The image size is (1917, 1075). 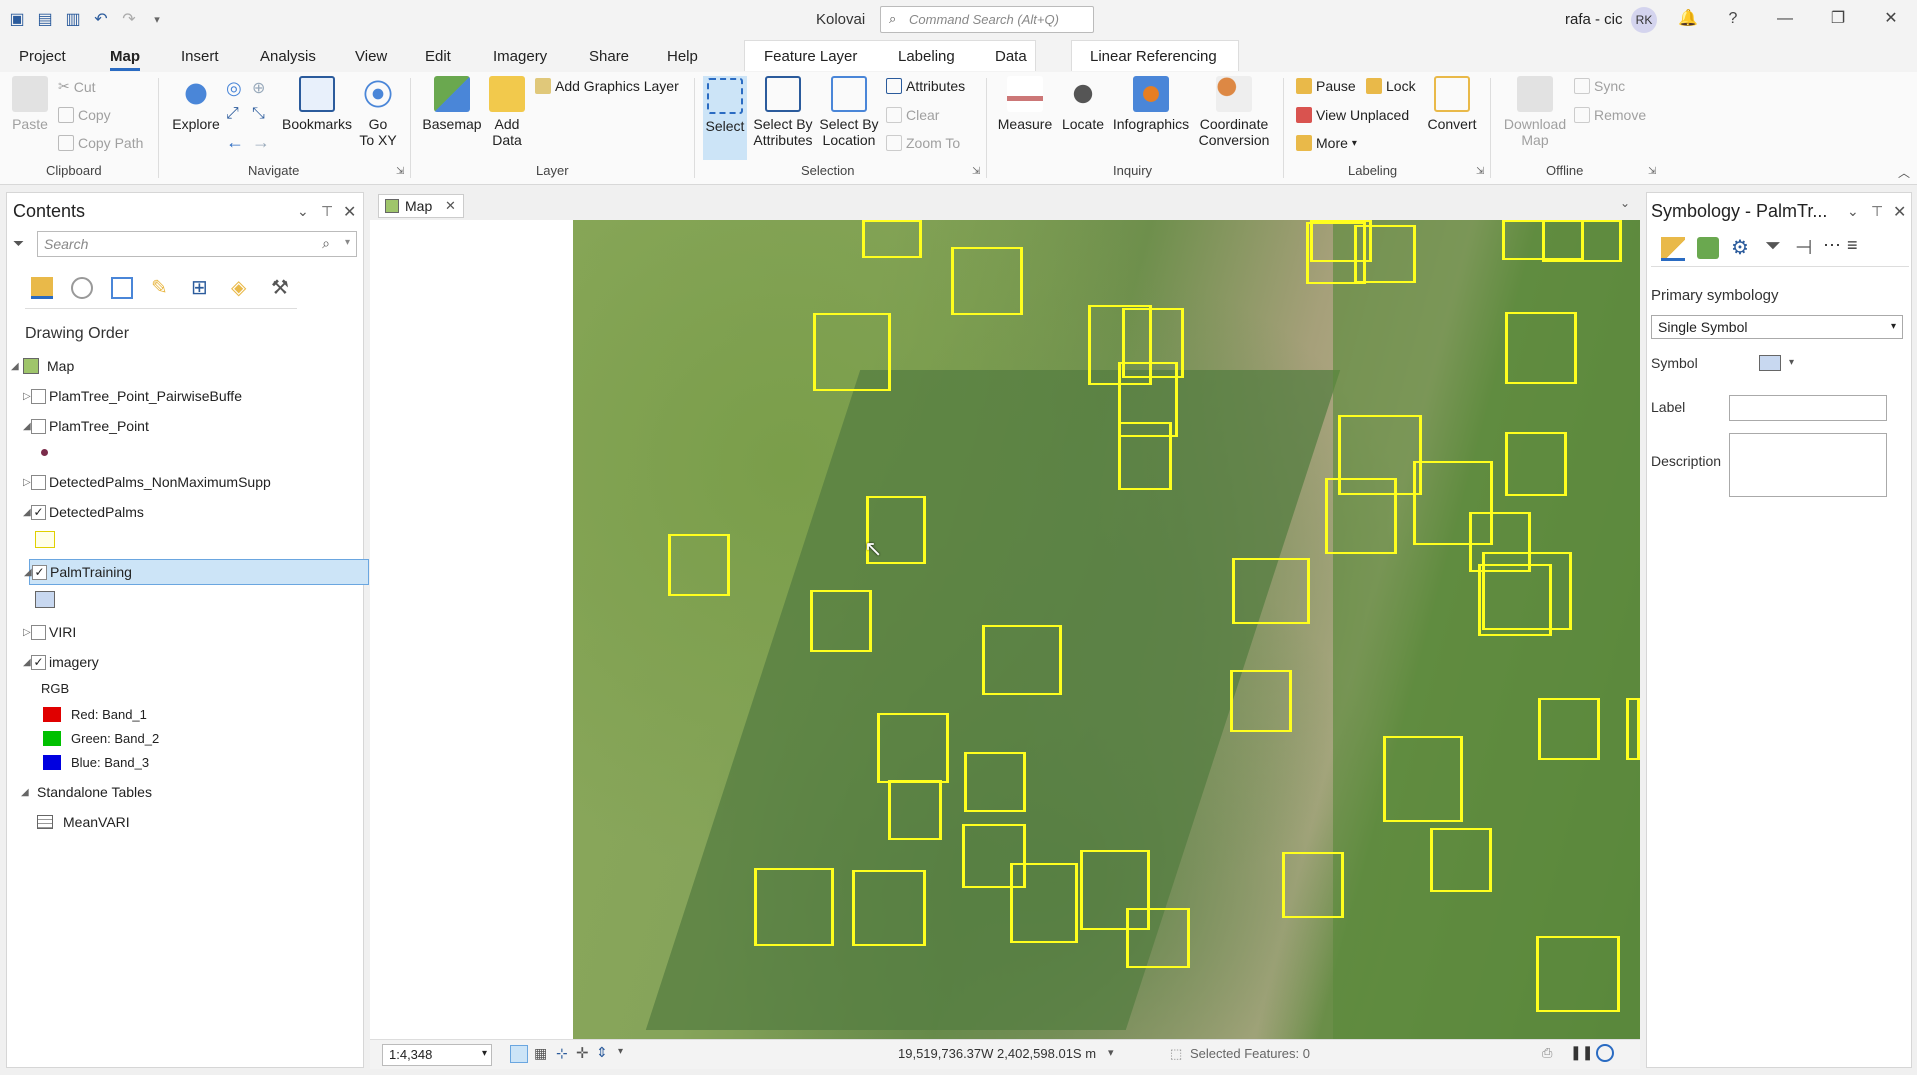 What do you see at coordinates (519, 1054) in the screenshot?
I see `grid-icon` at bounding box center [519, 1054].